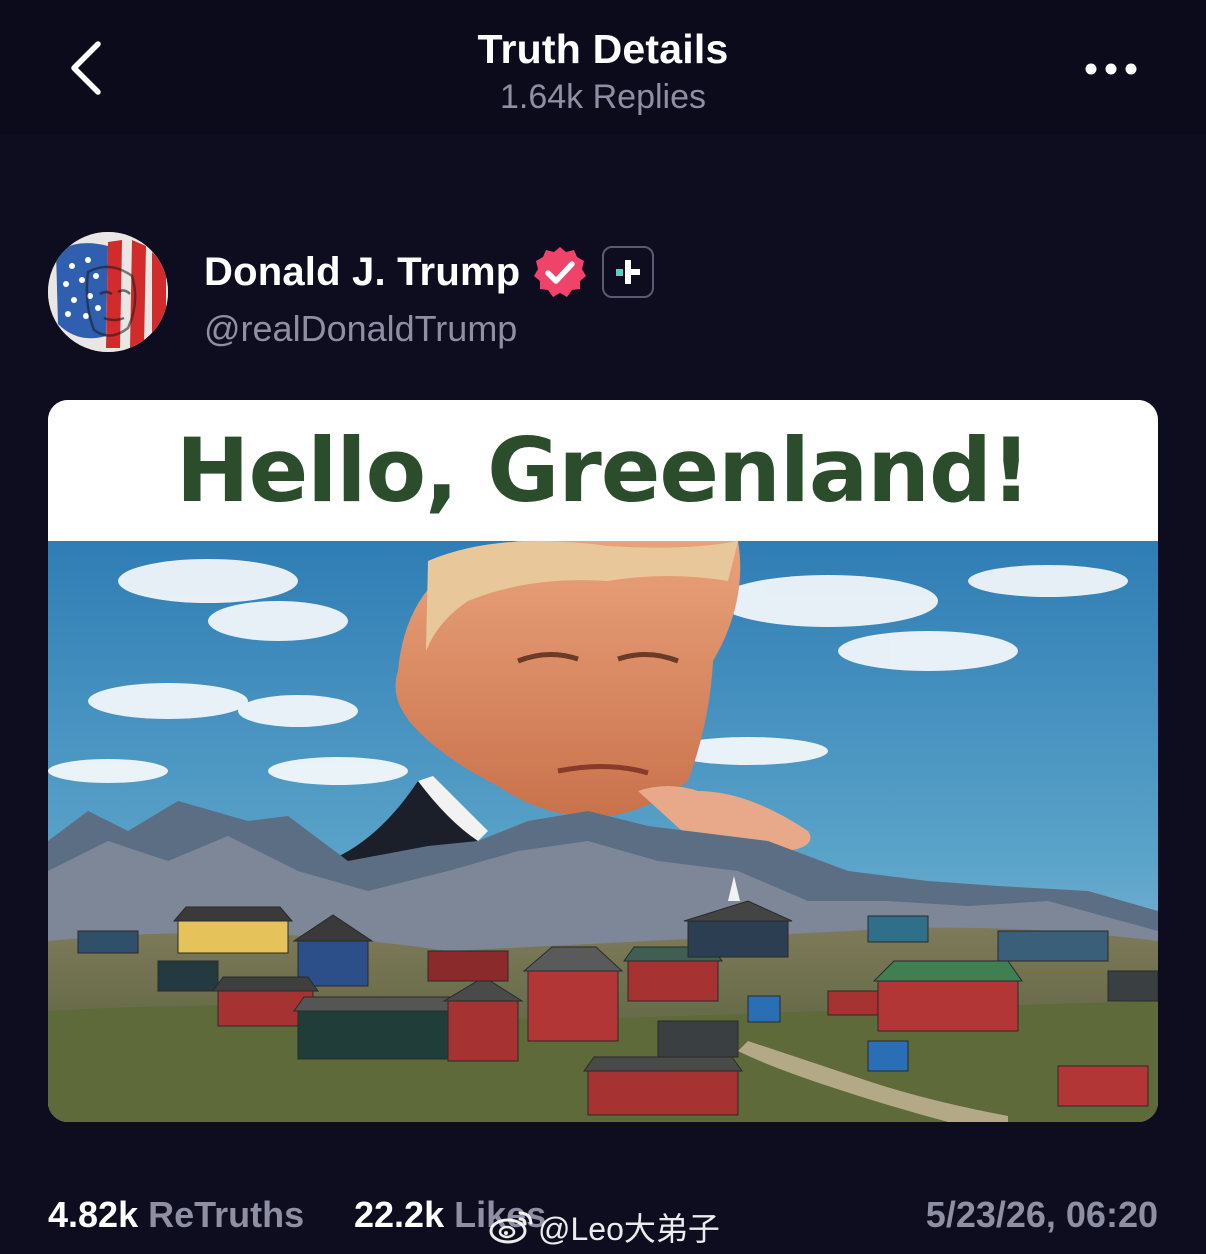 Image resolution: width=1206 pixels, height=1254 pixels. I want to click on retruths-label: ReTruths, so click(226, 1214).